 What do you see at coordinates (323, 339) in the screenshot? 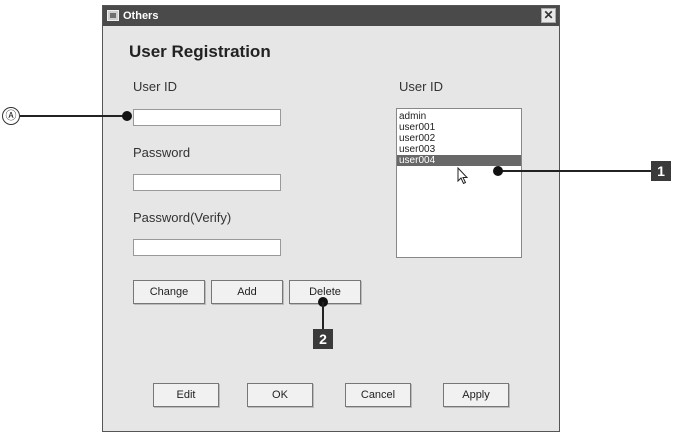
I see `callout-2-badge: 2` at bounding box center [323, 339].